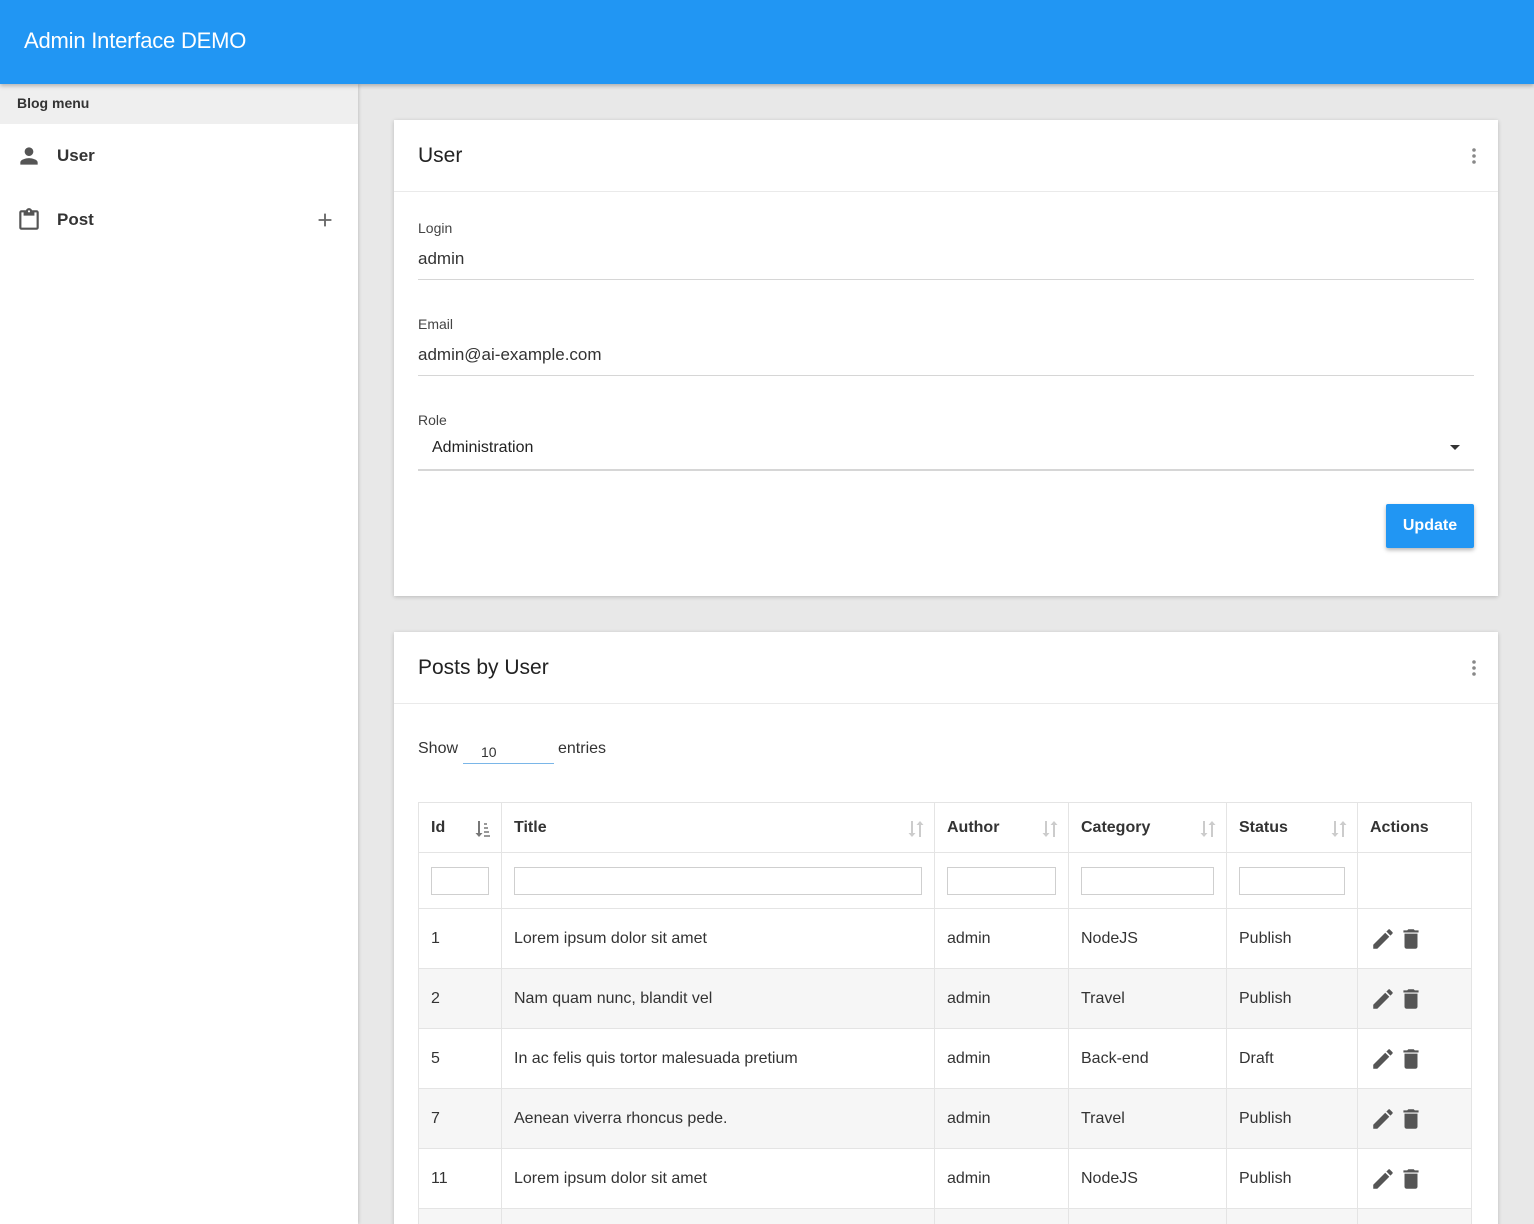  I want to click on column-header-actions: Actions, so click(1414, 827).